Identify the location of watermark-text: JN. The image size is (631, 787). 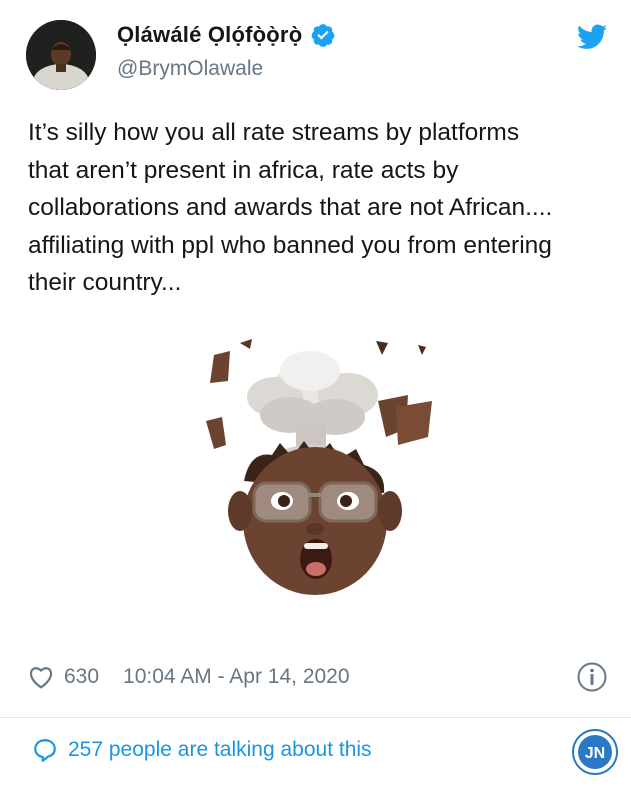
(595, 753).